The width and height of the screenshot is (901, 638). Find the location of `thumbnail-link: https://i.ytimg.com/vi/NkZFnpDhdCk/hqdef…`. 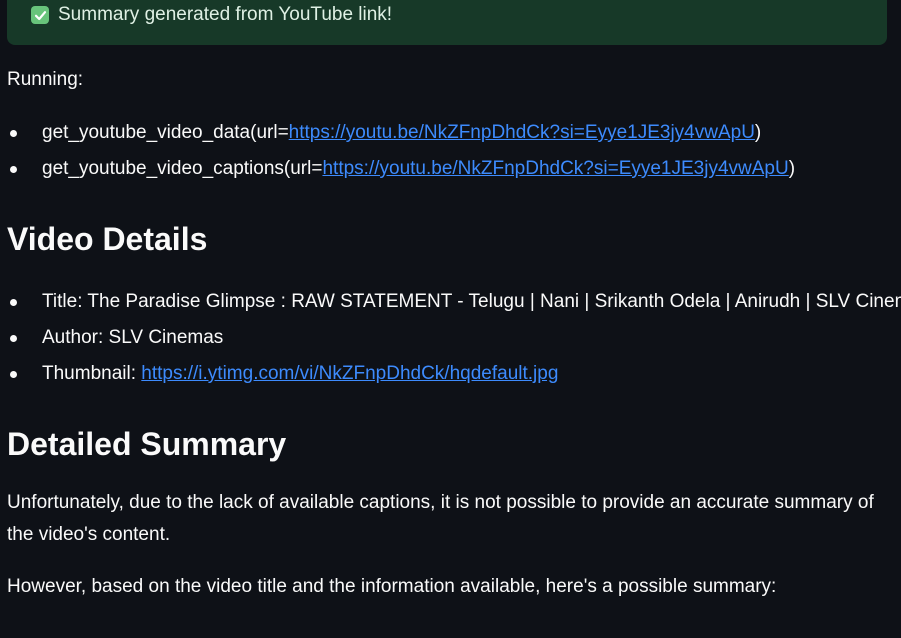

thumbnail-link: https://i.ytimg.com/vi/NkZFnpDhdCk/hqdef… is located at coordinates (349, 373).